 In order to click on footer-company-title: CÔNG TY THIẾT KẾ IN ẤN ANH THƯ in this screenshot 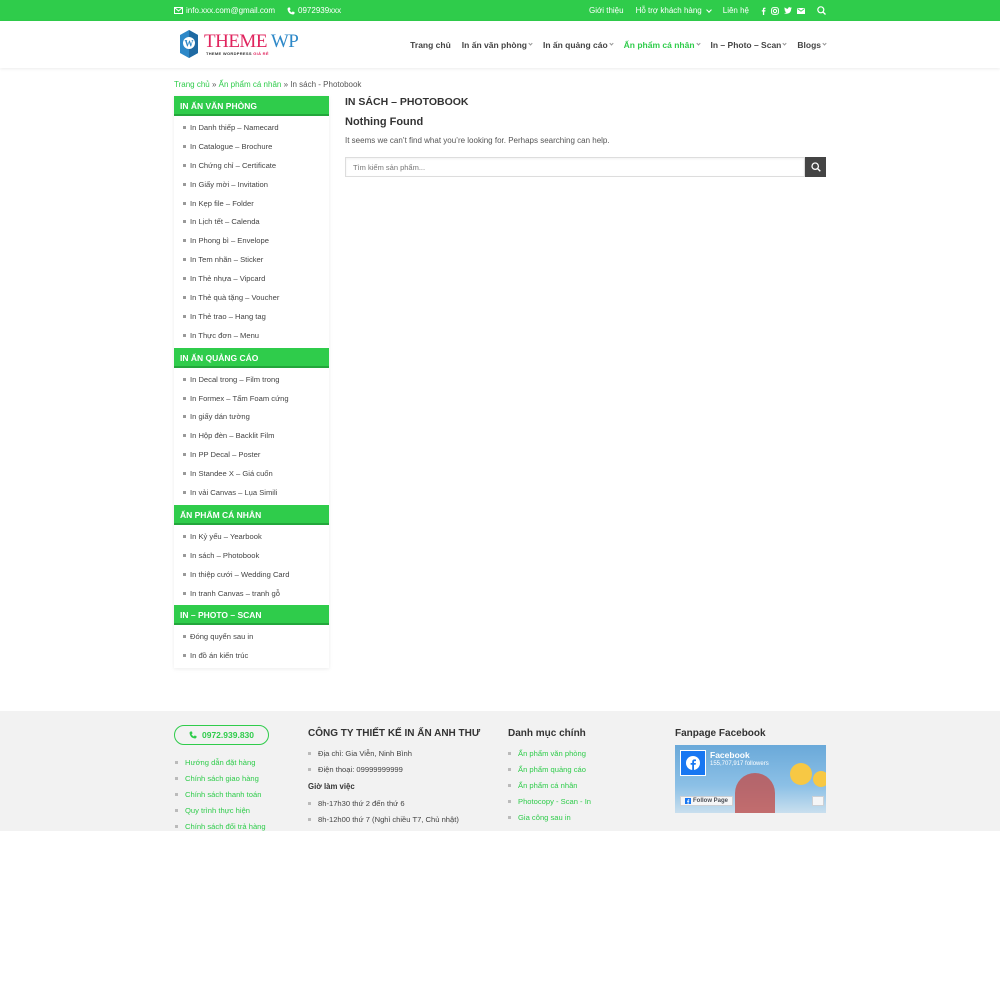, I will do `click(394, 733)`.